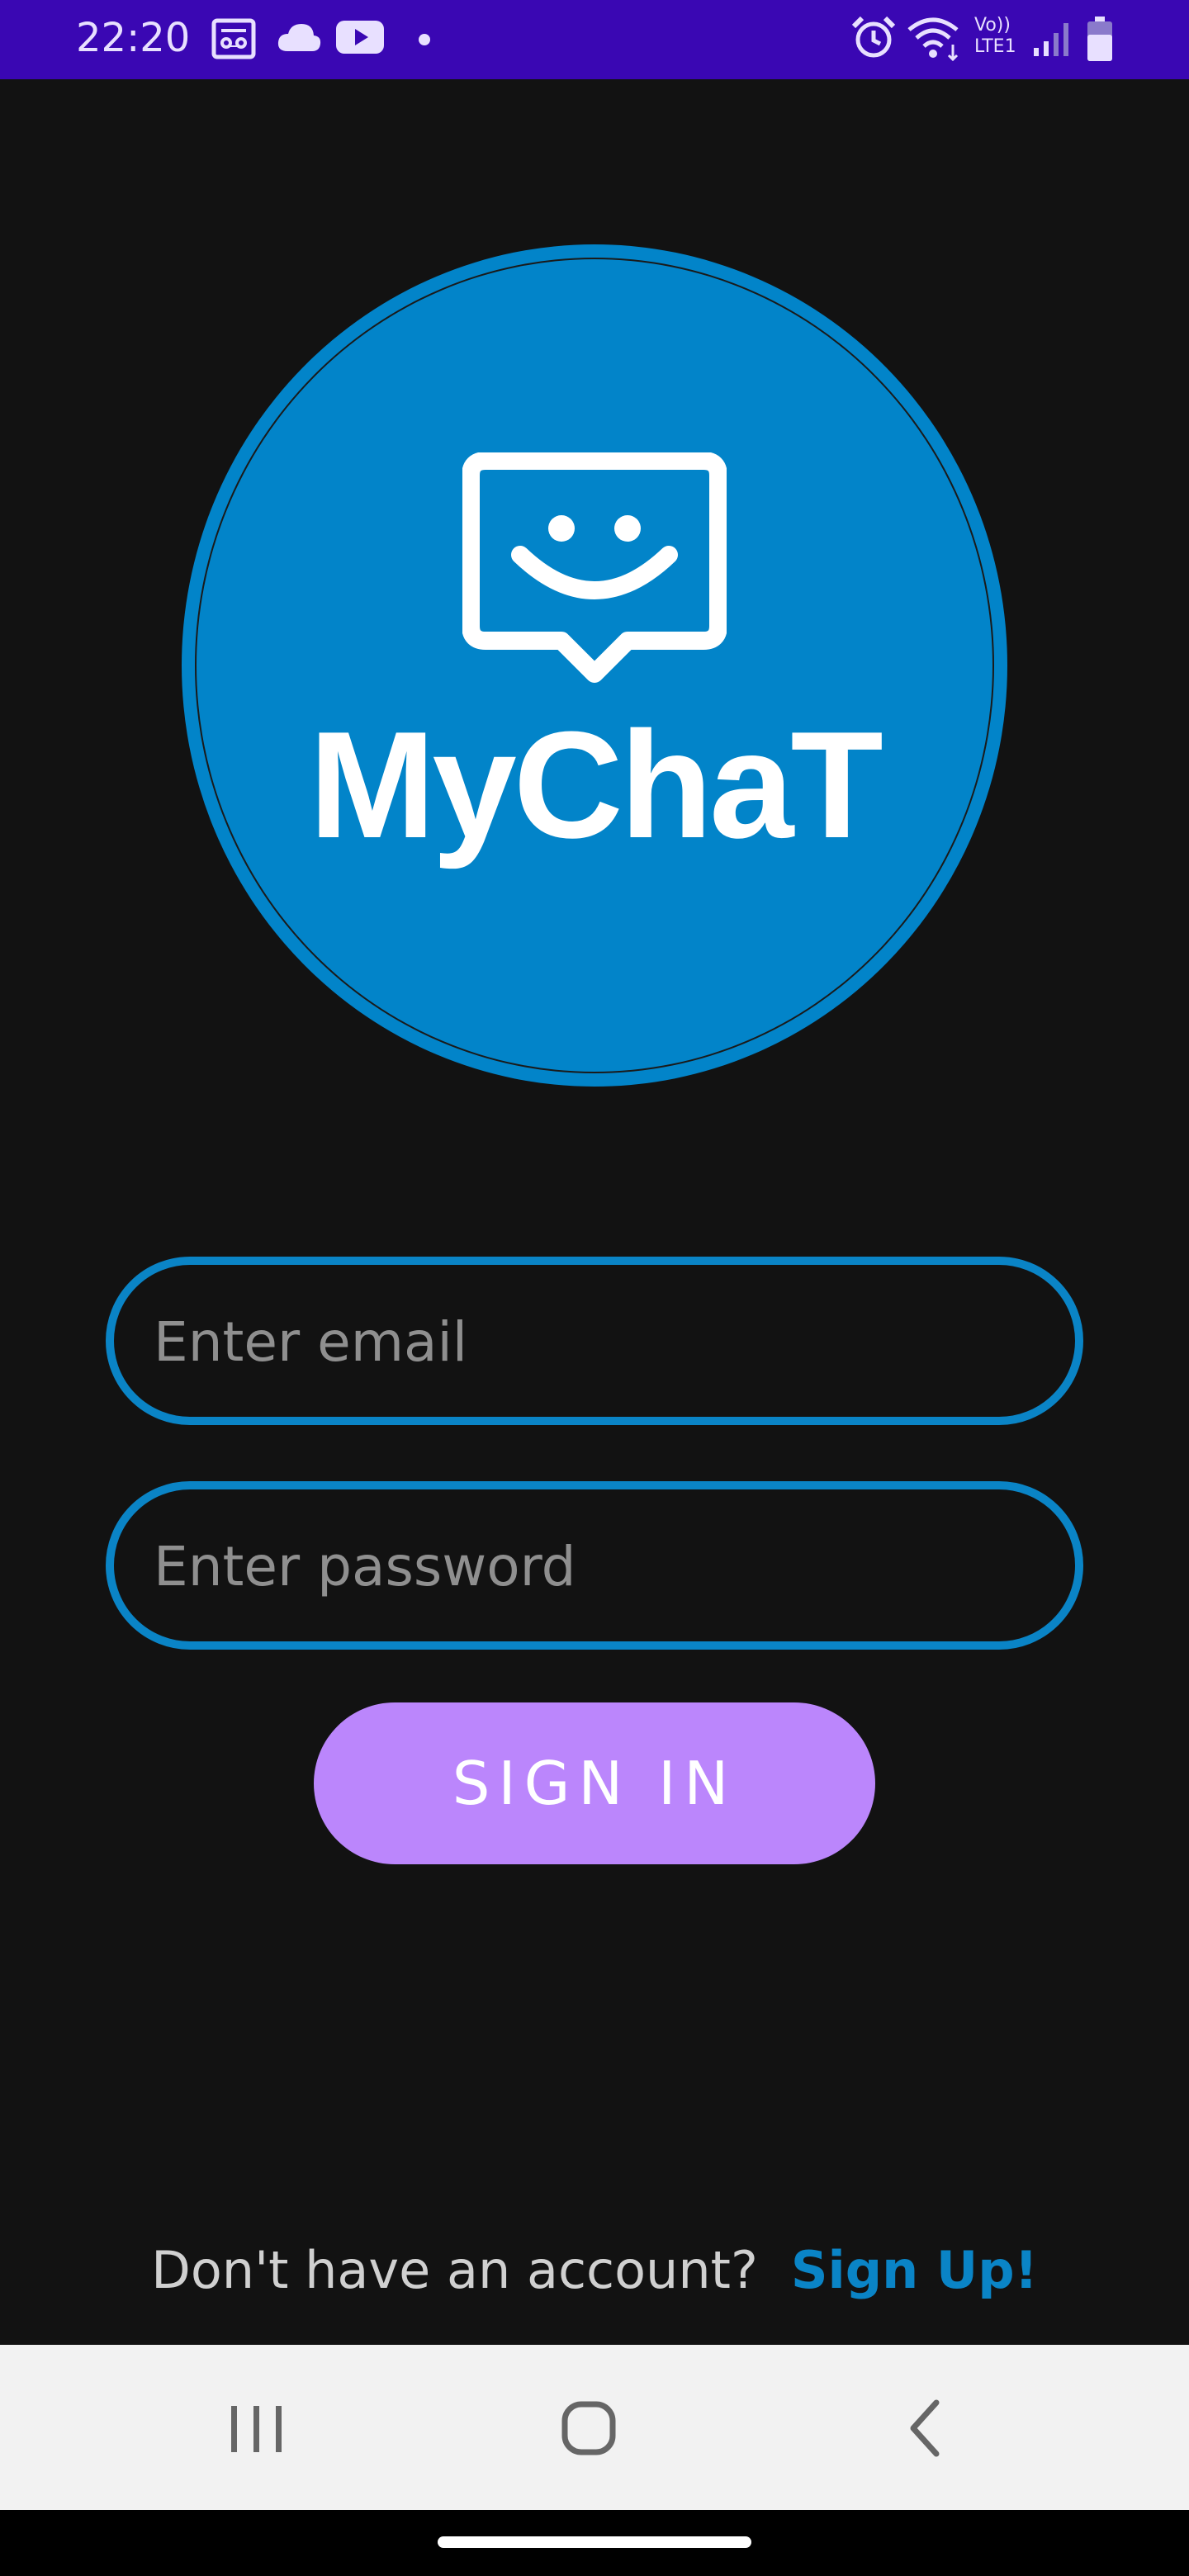  What do you see at coordinates (1052, 41) in the screenshot?
I see `signal-icon` at bounding box center [1052, 41].